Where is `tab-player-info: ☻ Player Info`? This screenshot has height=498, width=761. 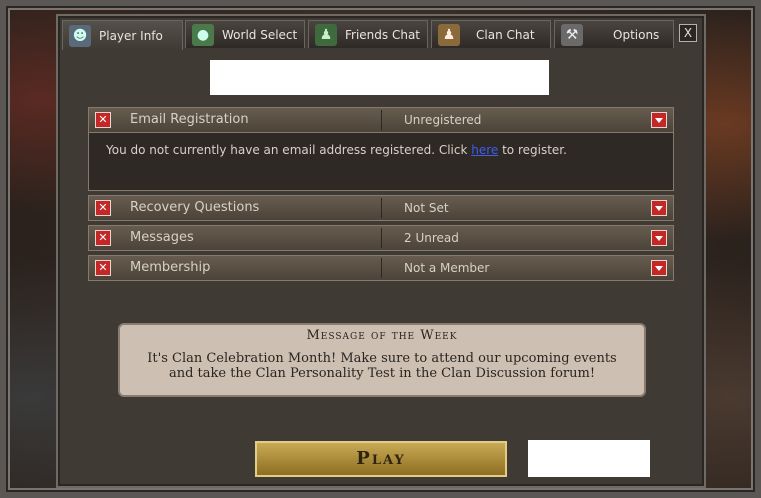
tab-player-info: ☻ Player Info is located at coordinates (122, 35).